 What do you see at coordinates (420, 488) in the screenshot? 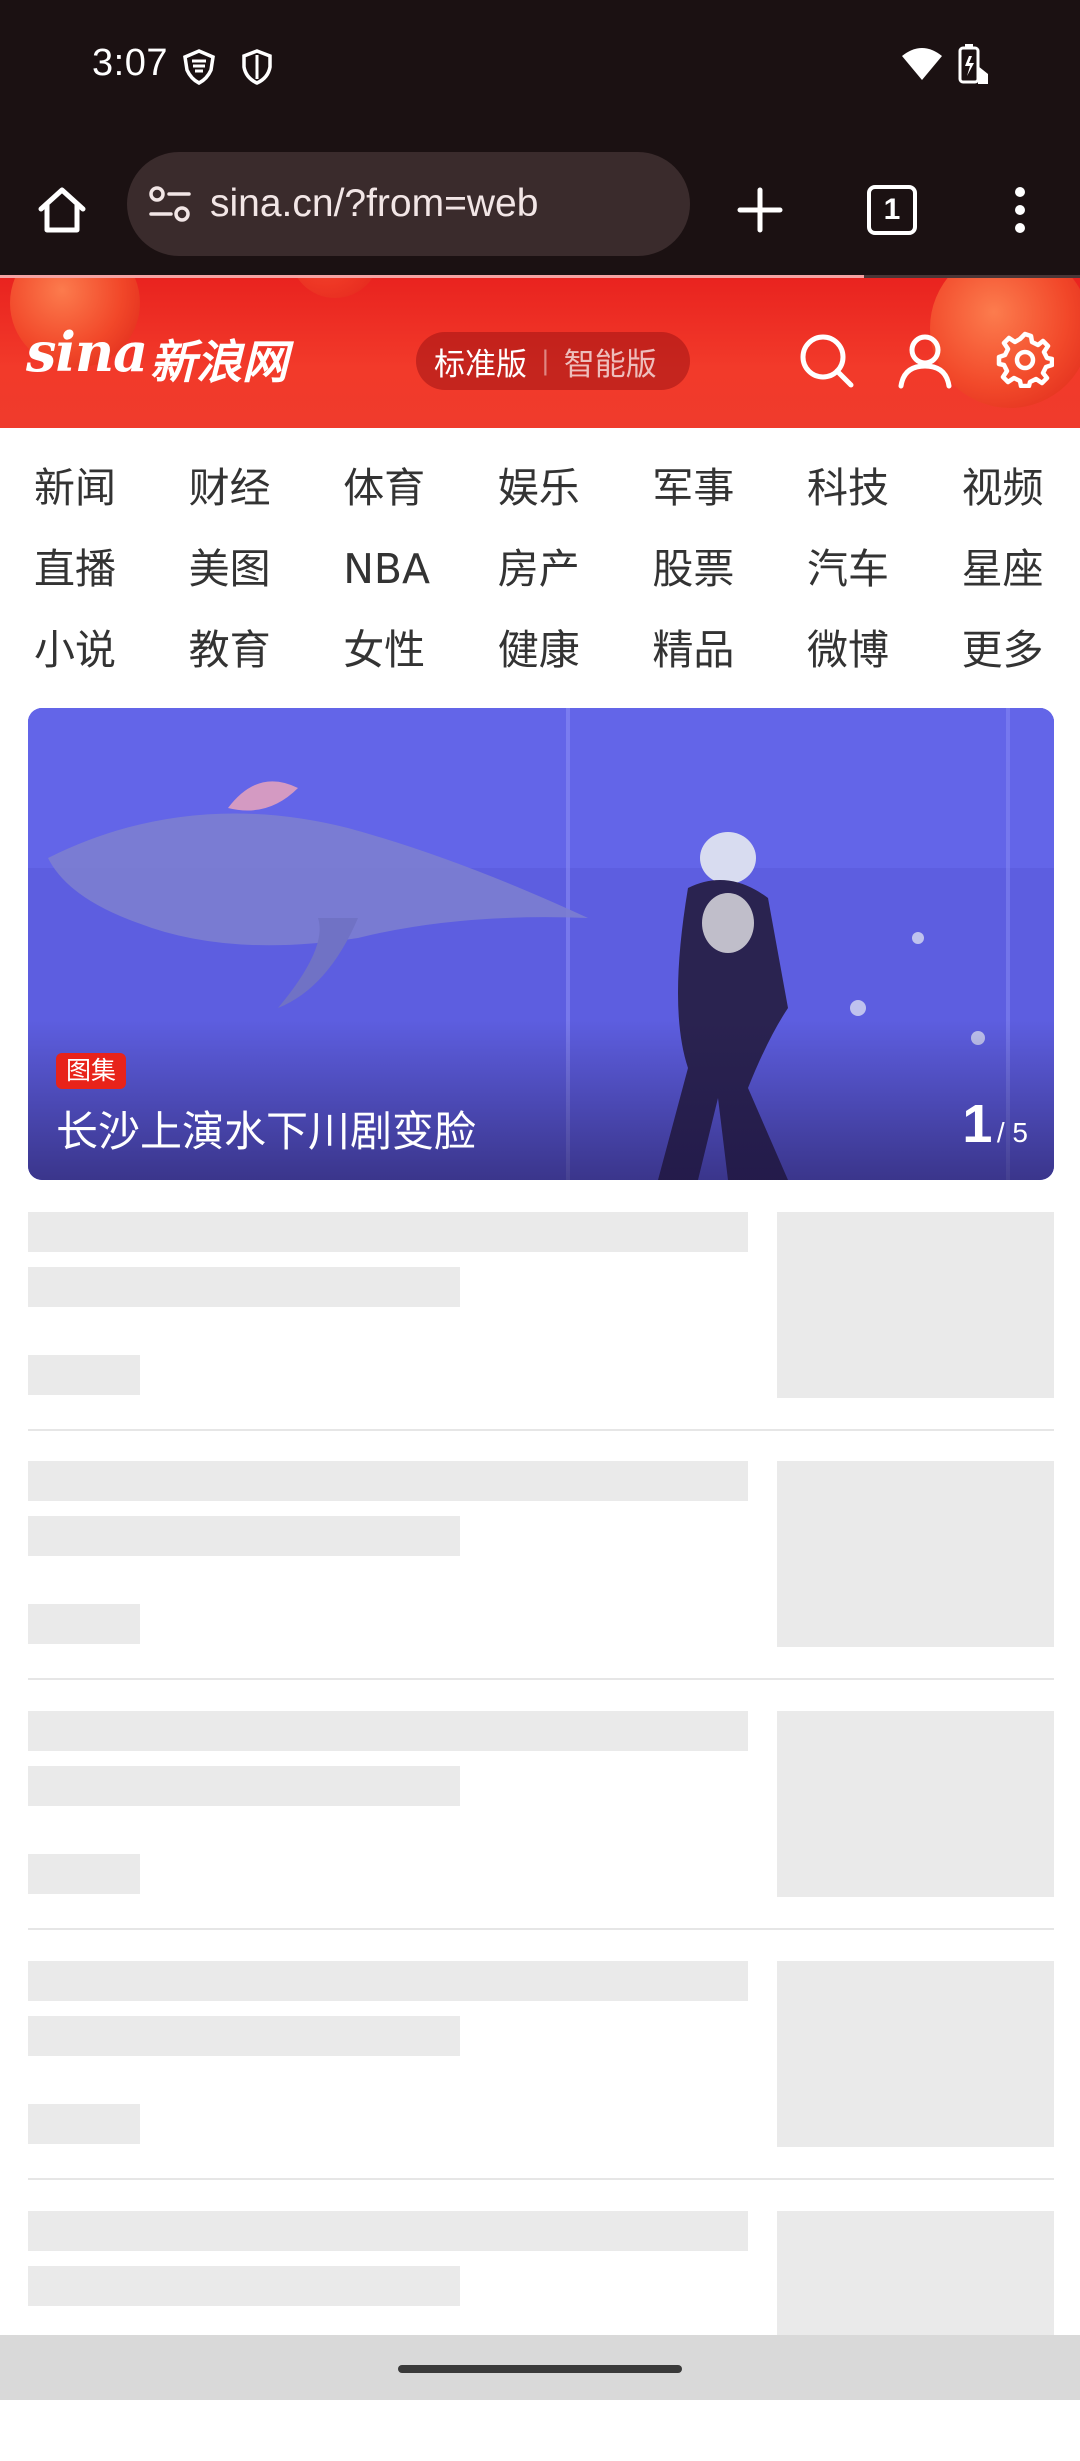
I see `nav-item: 体育` at bounding box center [420, 488].